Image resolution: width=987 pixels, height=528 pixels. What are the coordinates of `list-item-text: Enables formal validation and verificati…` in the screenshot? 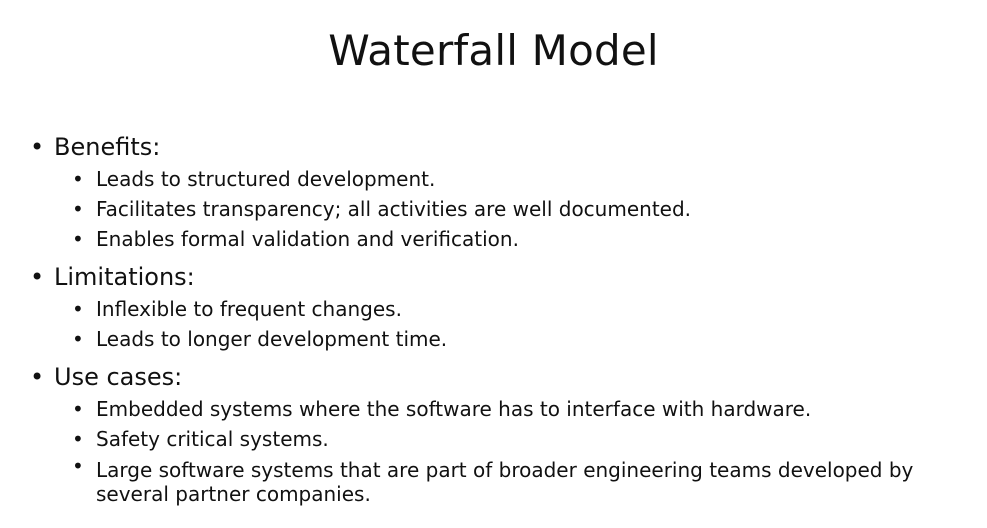 It's located at (307, 239).